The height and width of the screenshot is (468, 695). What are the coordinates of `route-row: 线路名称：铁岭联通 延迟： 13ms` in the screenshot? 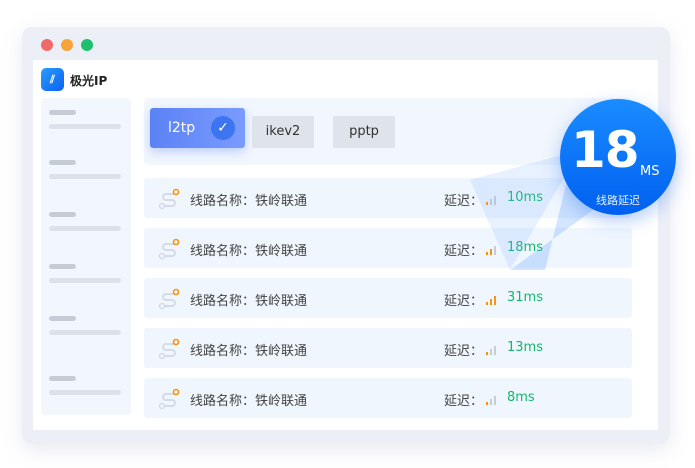 It's located at (388, 348).